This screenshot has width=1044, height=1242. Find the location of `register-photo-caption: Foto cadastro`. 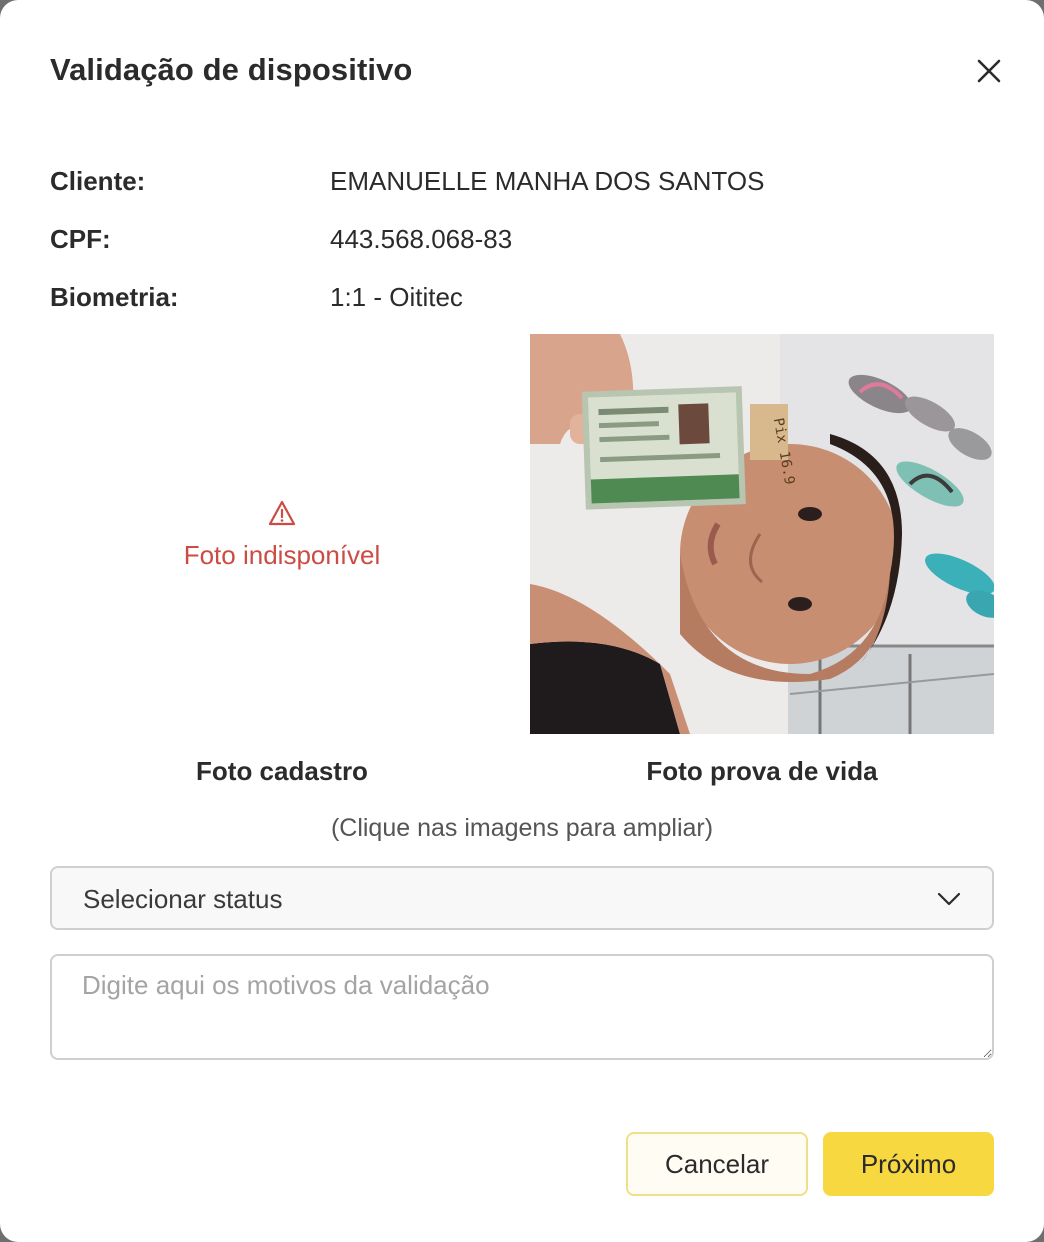

register-photo-caption: Foto cadastro is located at coordinates (282, 771).